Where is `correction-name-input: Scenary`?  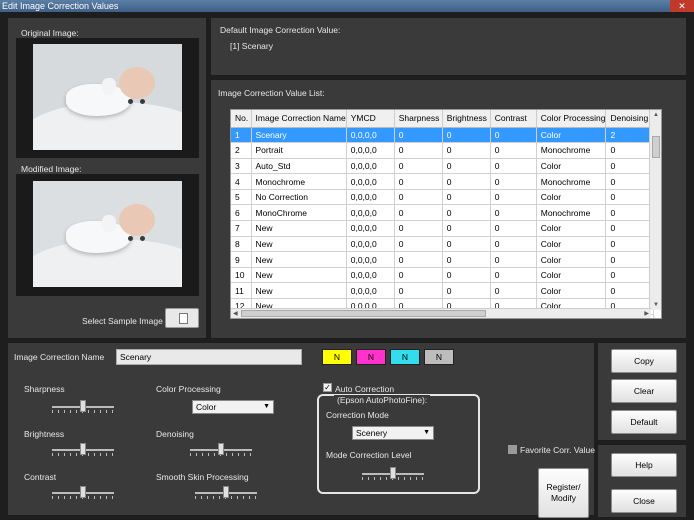 correction-name-input: Scenary is located at coordinates (209, 357).